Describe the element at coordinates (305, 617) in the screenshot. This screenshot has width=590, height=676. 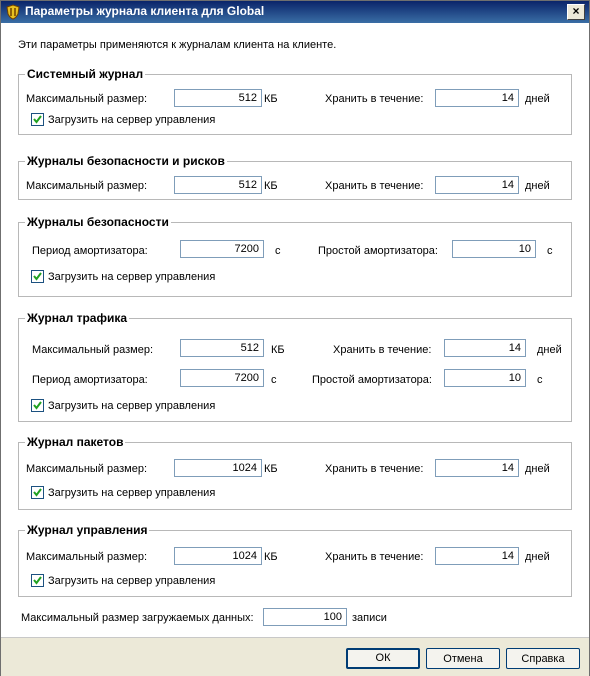
I see `upload-limit-input: 100` at that location.